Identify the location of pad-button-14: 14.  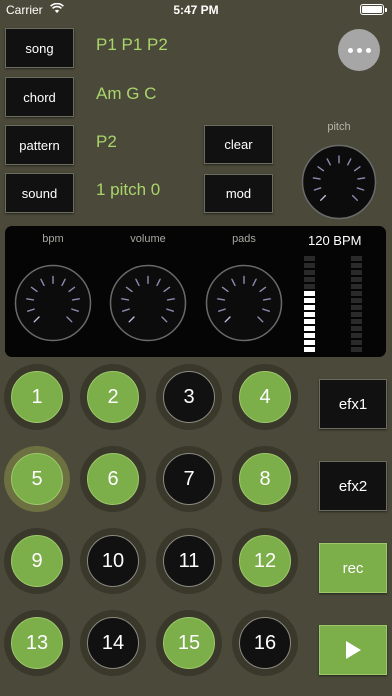
(113, 643).